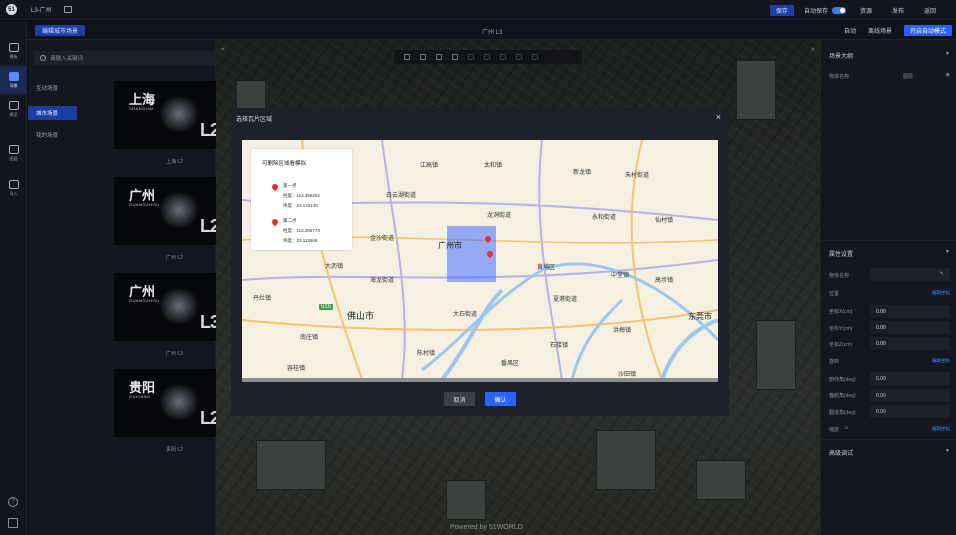 This screenshot has width=956, height=535. What do you see at coordinates (841, 345) in the screenshot?
I see `prop-label: 坐标Z(cm)` at bounding box center [841, 345].